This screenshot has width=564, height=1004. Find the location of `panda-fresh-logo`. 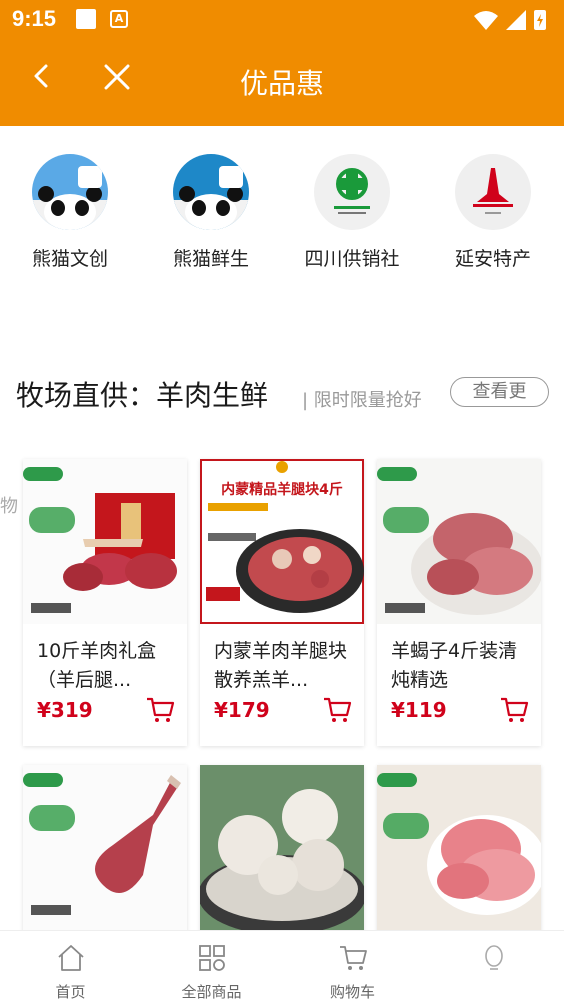

panda-fresh-logo is located at coordinates (211, 192).